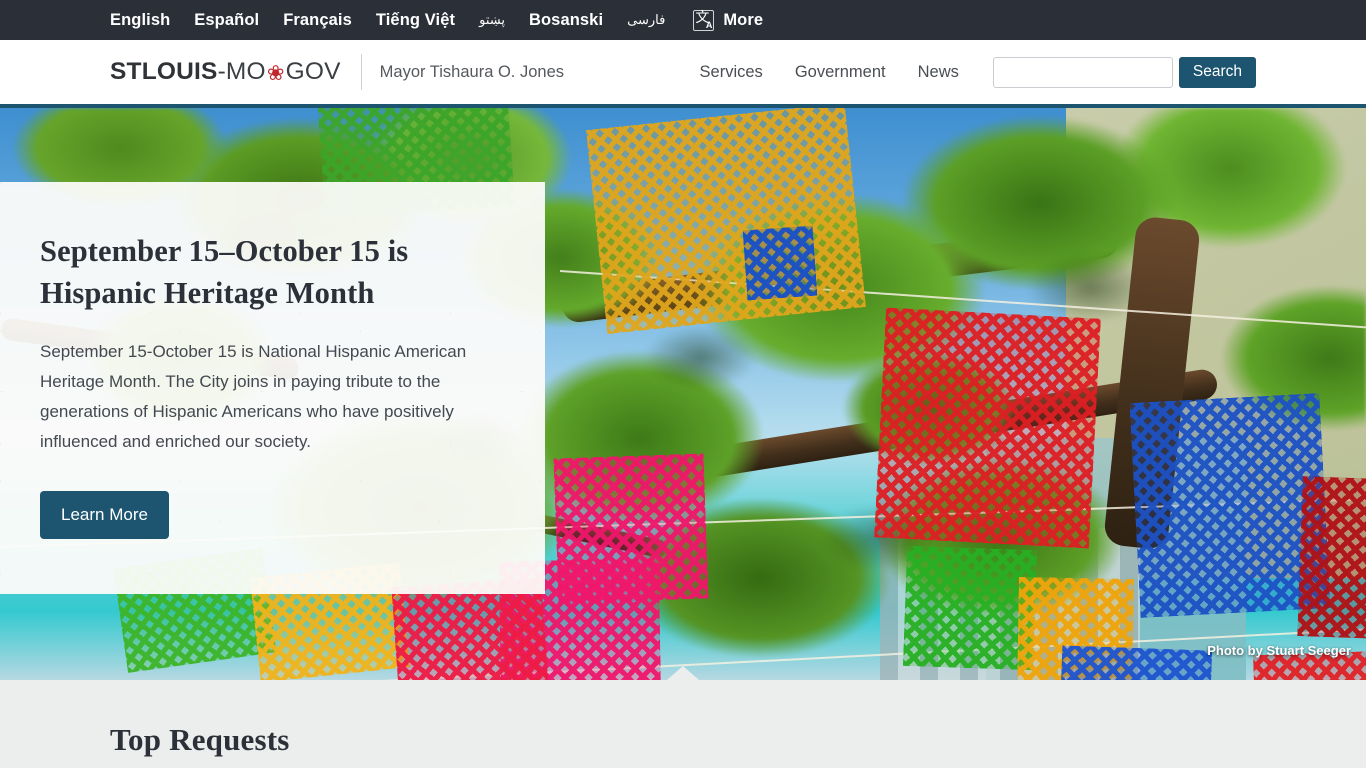 This screenshot has width=1366, height=768. Describe the element at coordinates (241, 71) in the screenshot. I see `logo-part-mo: -MO` at that location.